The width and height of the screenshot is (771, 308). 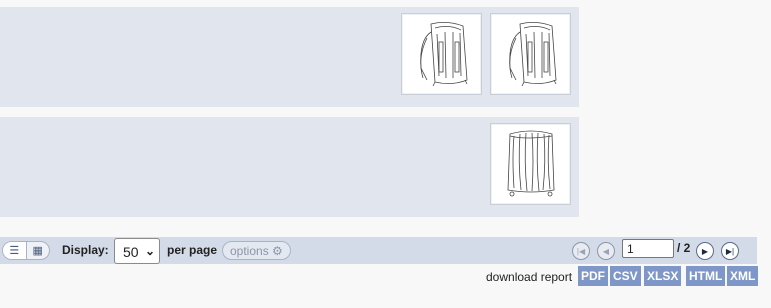 I want to click on download-report-label: download report, so click(x=529, y=277).